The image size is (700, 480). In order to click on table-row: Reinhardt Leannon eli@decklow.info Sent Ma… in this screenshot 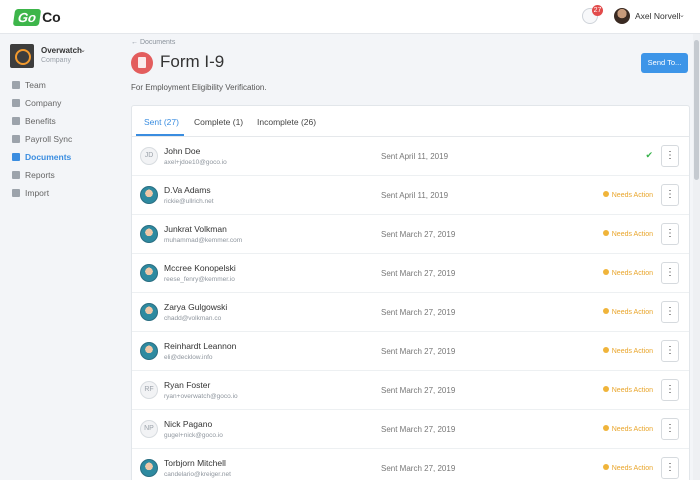, I will do `click(410, 351)`.